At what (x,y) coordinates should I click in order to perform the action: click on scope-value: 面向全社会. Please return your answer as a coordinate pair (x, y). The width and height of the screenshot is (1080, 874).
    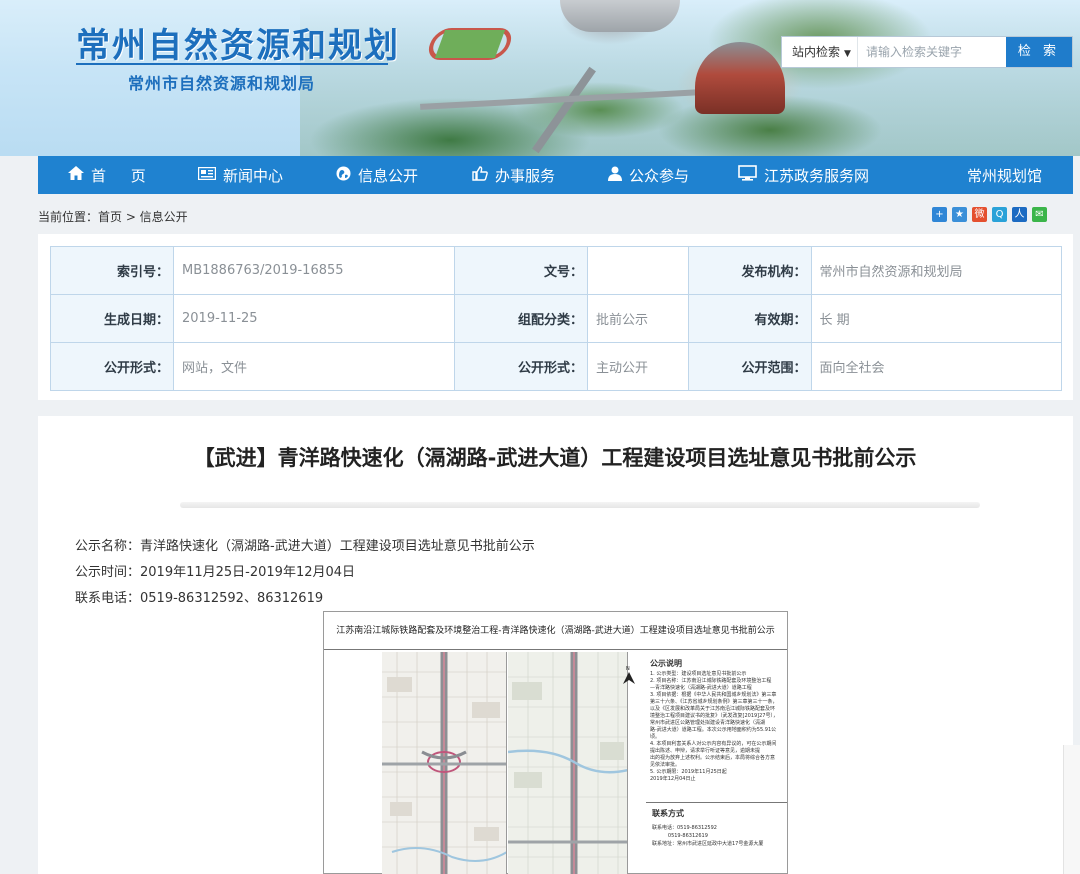
    Looking at the image, I should click on (936, 366).